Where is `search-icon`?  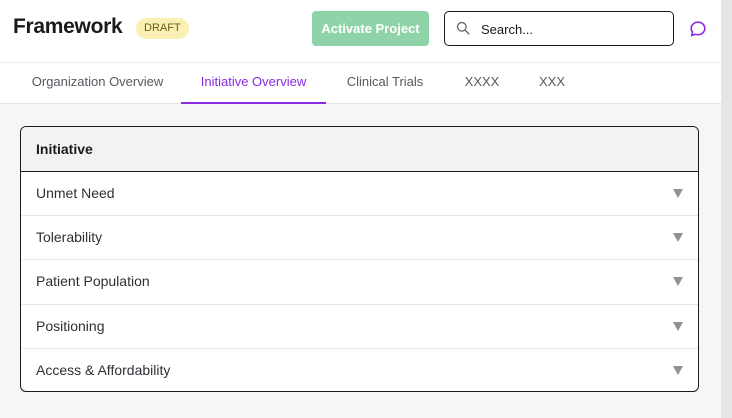
search-icon is located at coordinates (463, 28).